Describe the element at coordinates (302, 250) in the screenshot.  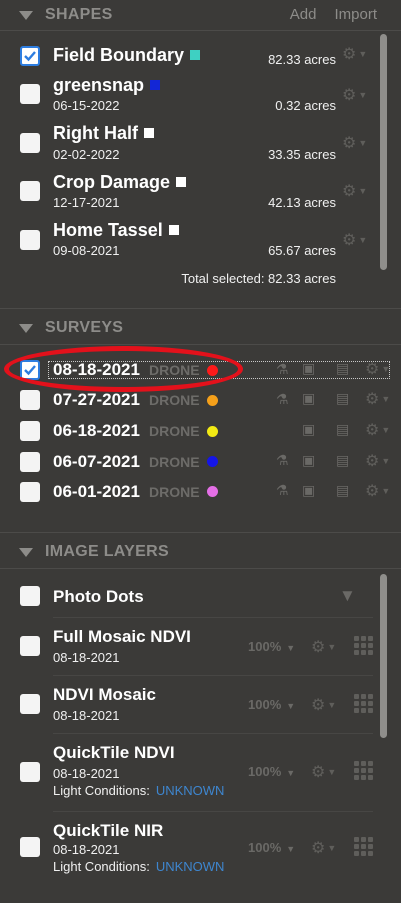
I see `shape-acres: 65.67 acres` at that location.